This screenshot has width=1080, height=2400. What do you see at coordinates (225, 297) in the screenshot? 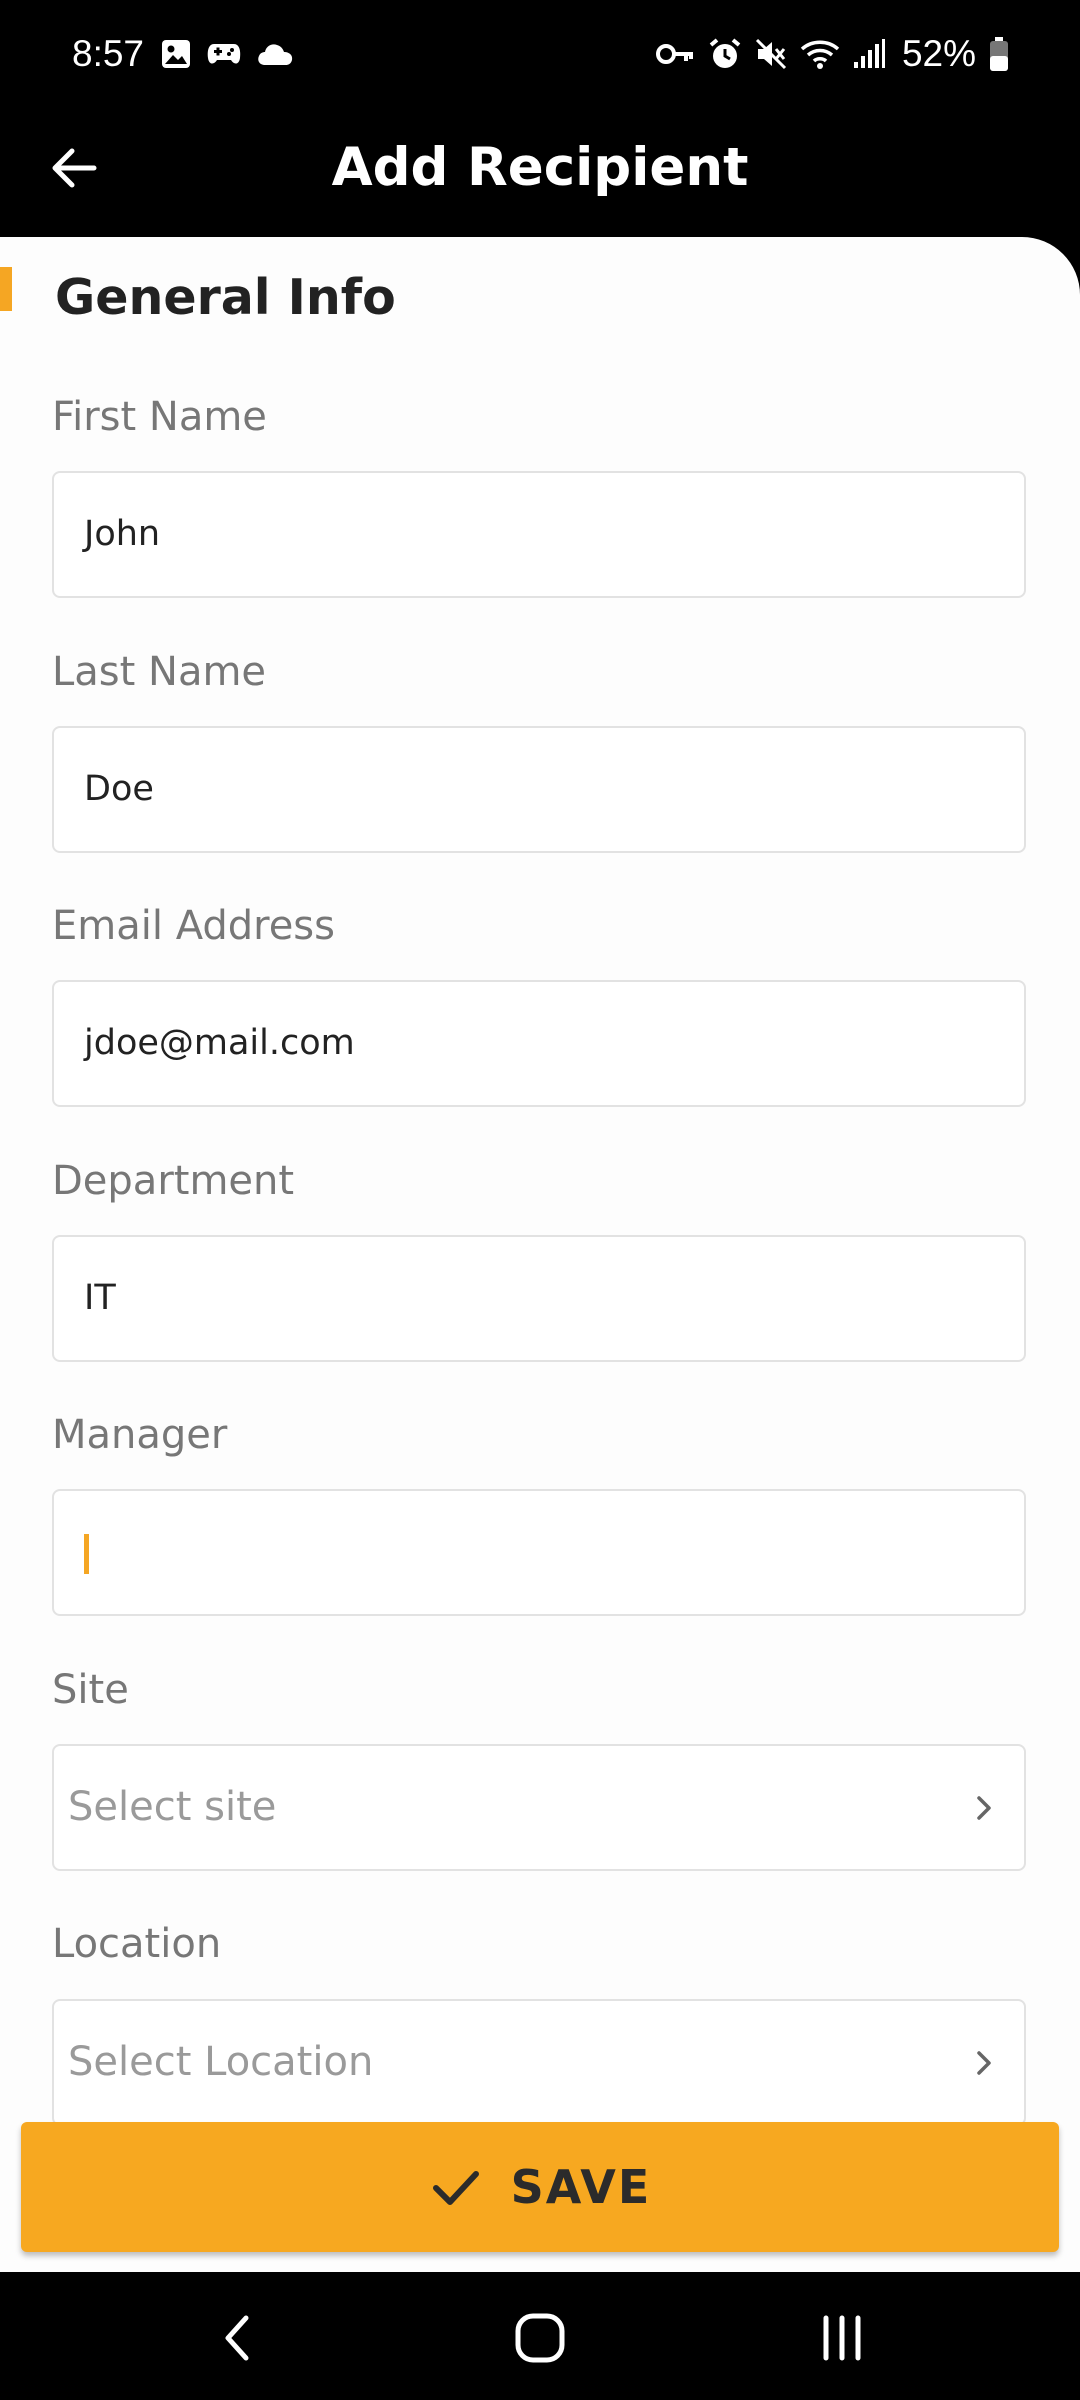
I see `section-title: General Info` at bounding box center [225, 297].